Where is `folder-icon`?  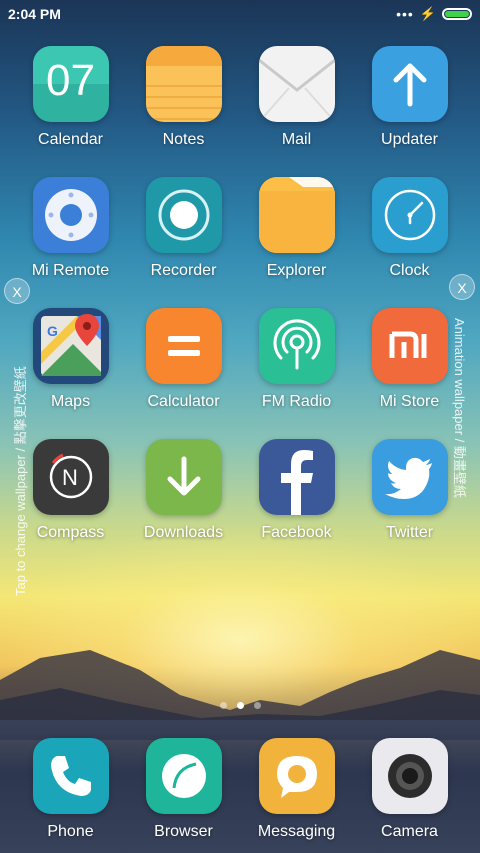
folder-icon is located at coordinates (296, 215).